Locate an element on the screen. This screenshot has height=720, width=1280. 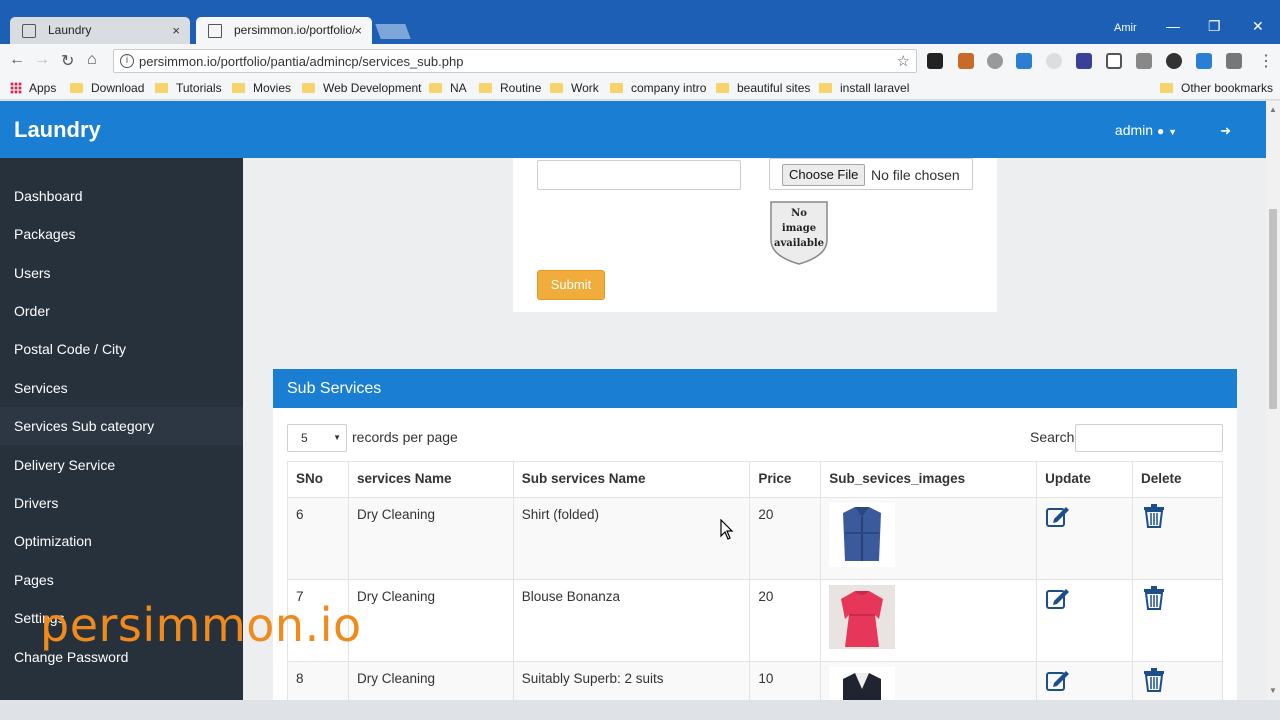
column-header-service-name: services Name is located at coordinates (430, 479).